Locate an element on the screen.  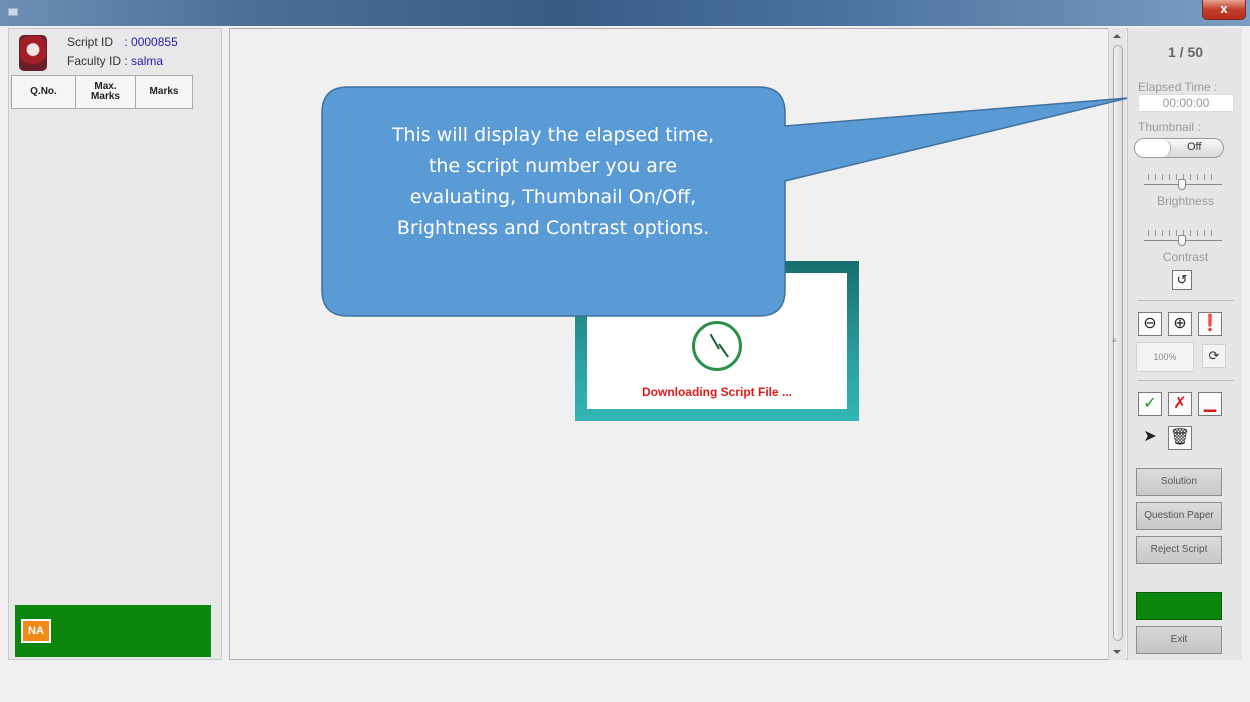
elapsed-time-label: Elapsed Time : is located at coordinates (1178, 87).